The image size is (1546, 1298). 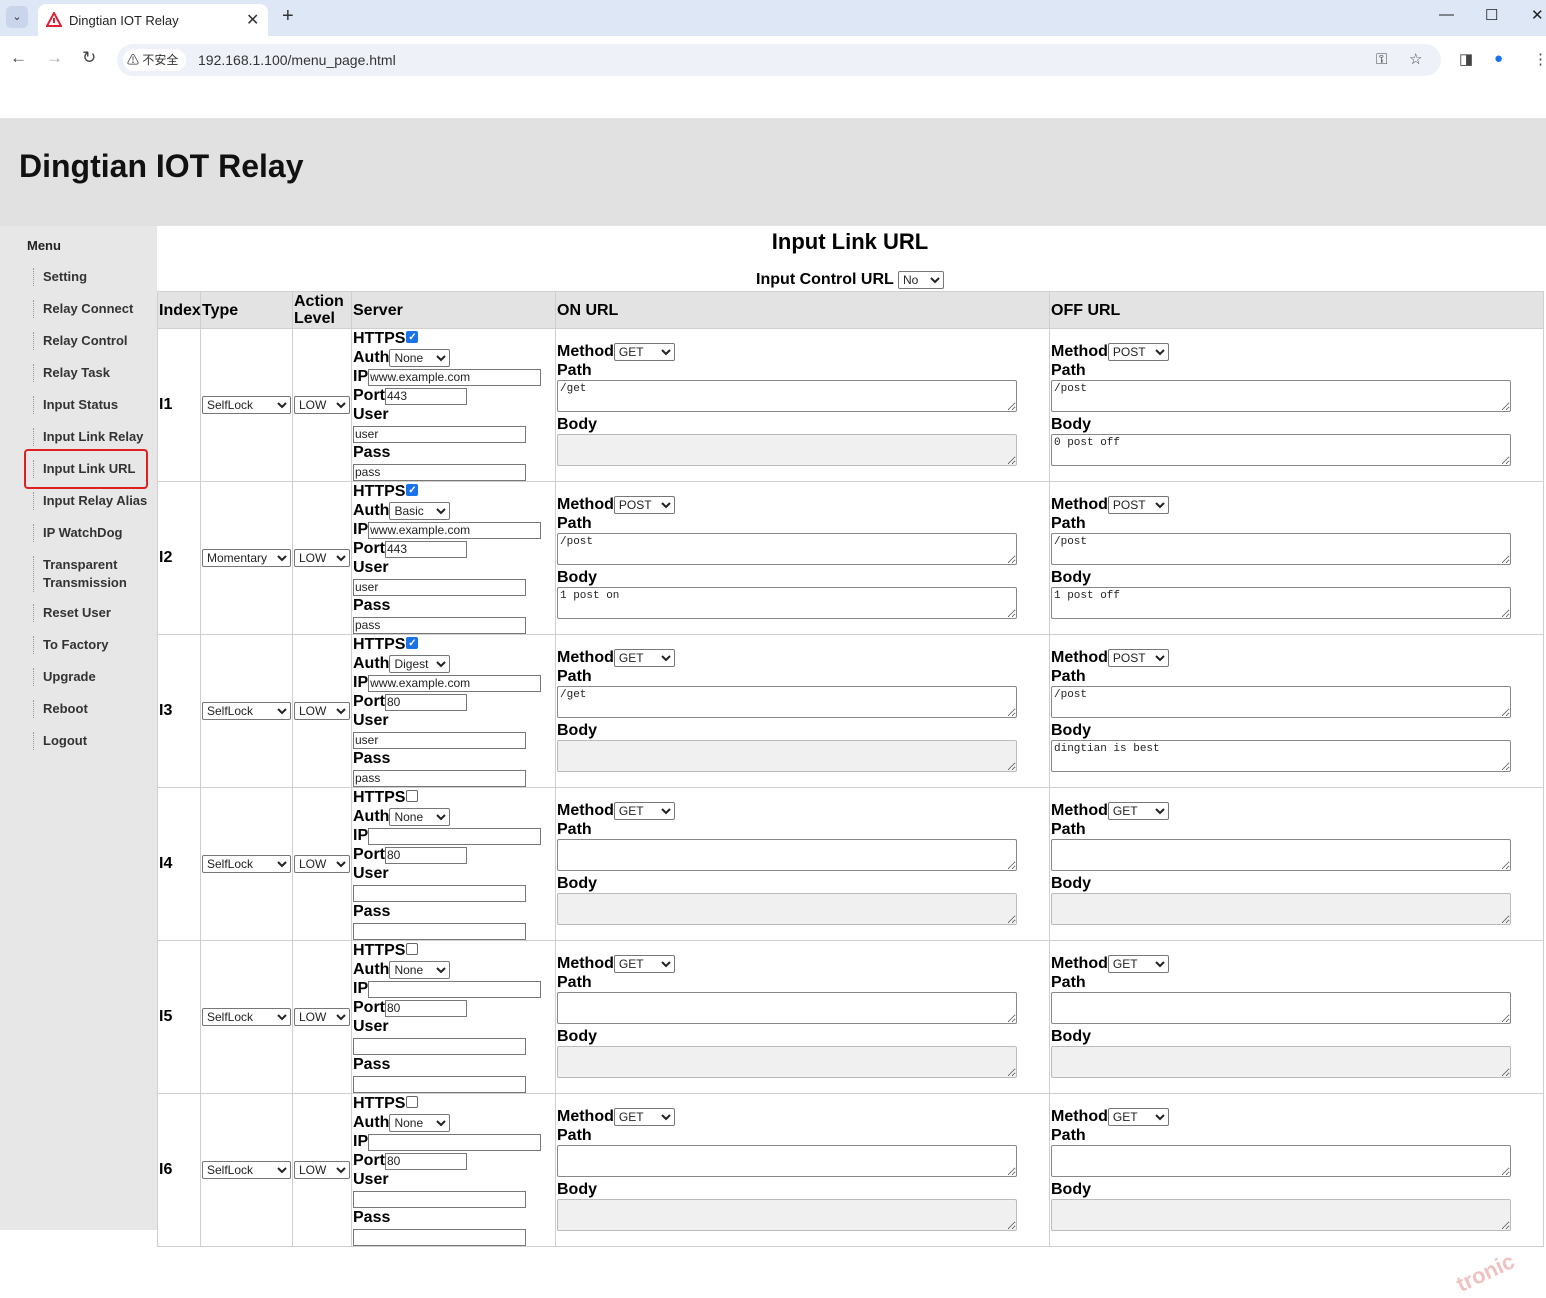 What do you see at coordinates (92, 574) in the screenshot?
I see `menu-item: Transparent Transmission` at bounding box center [92, 574].